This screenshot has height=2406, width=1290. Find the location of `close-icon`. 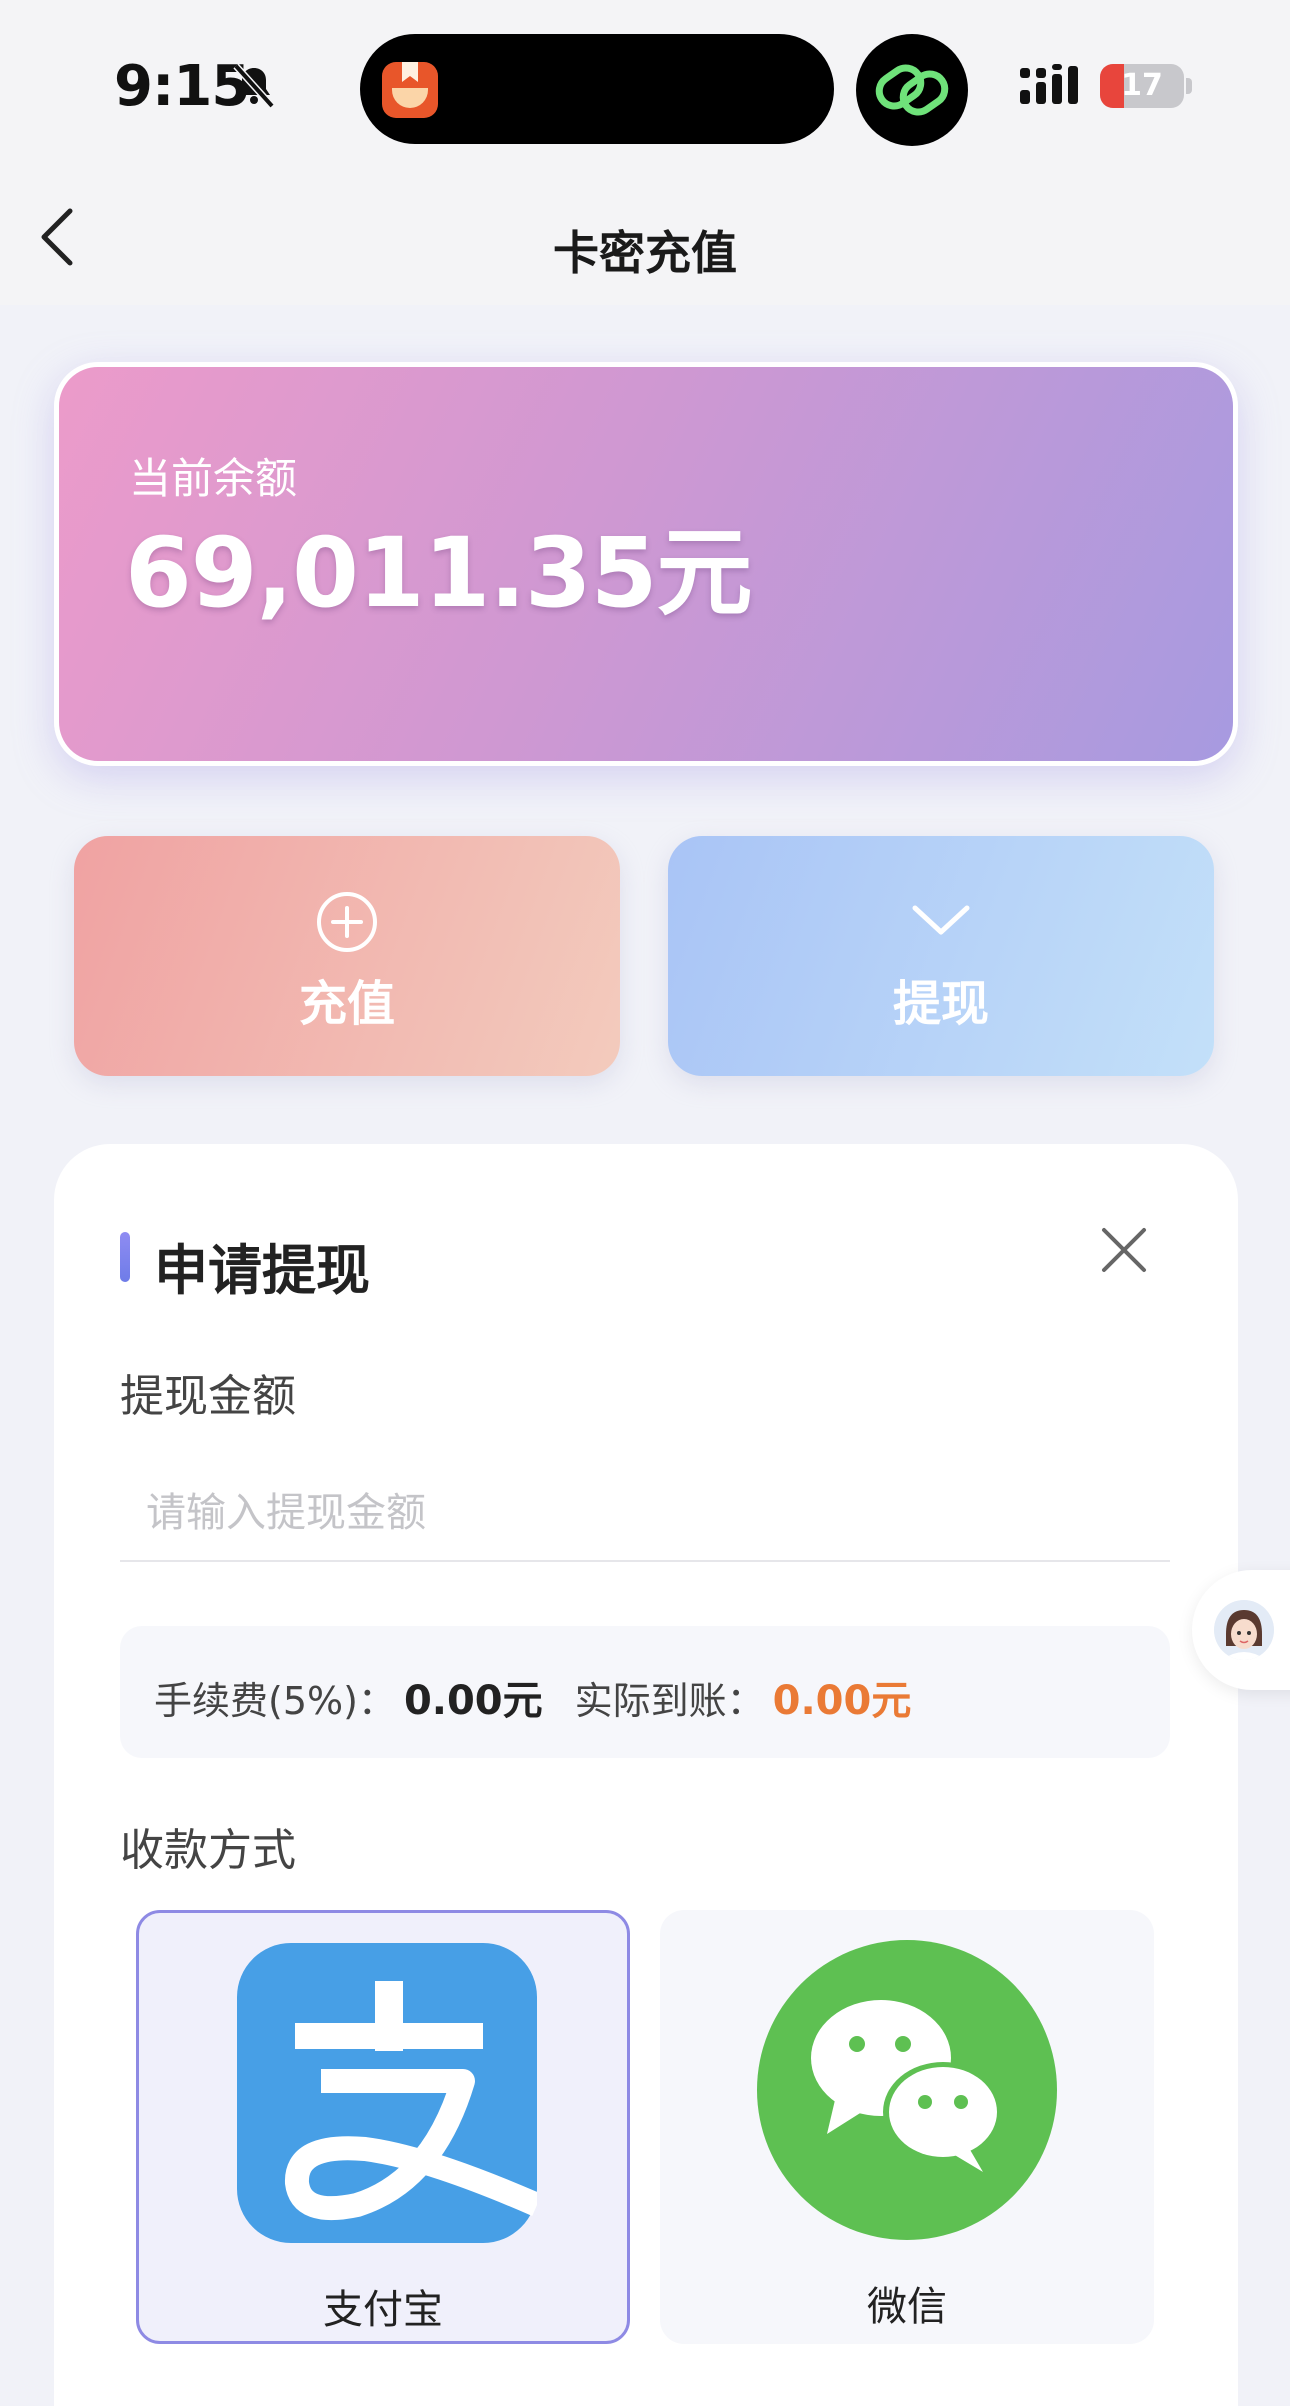

close-icon is located at coordinates (1124, 1250).